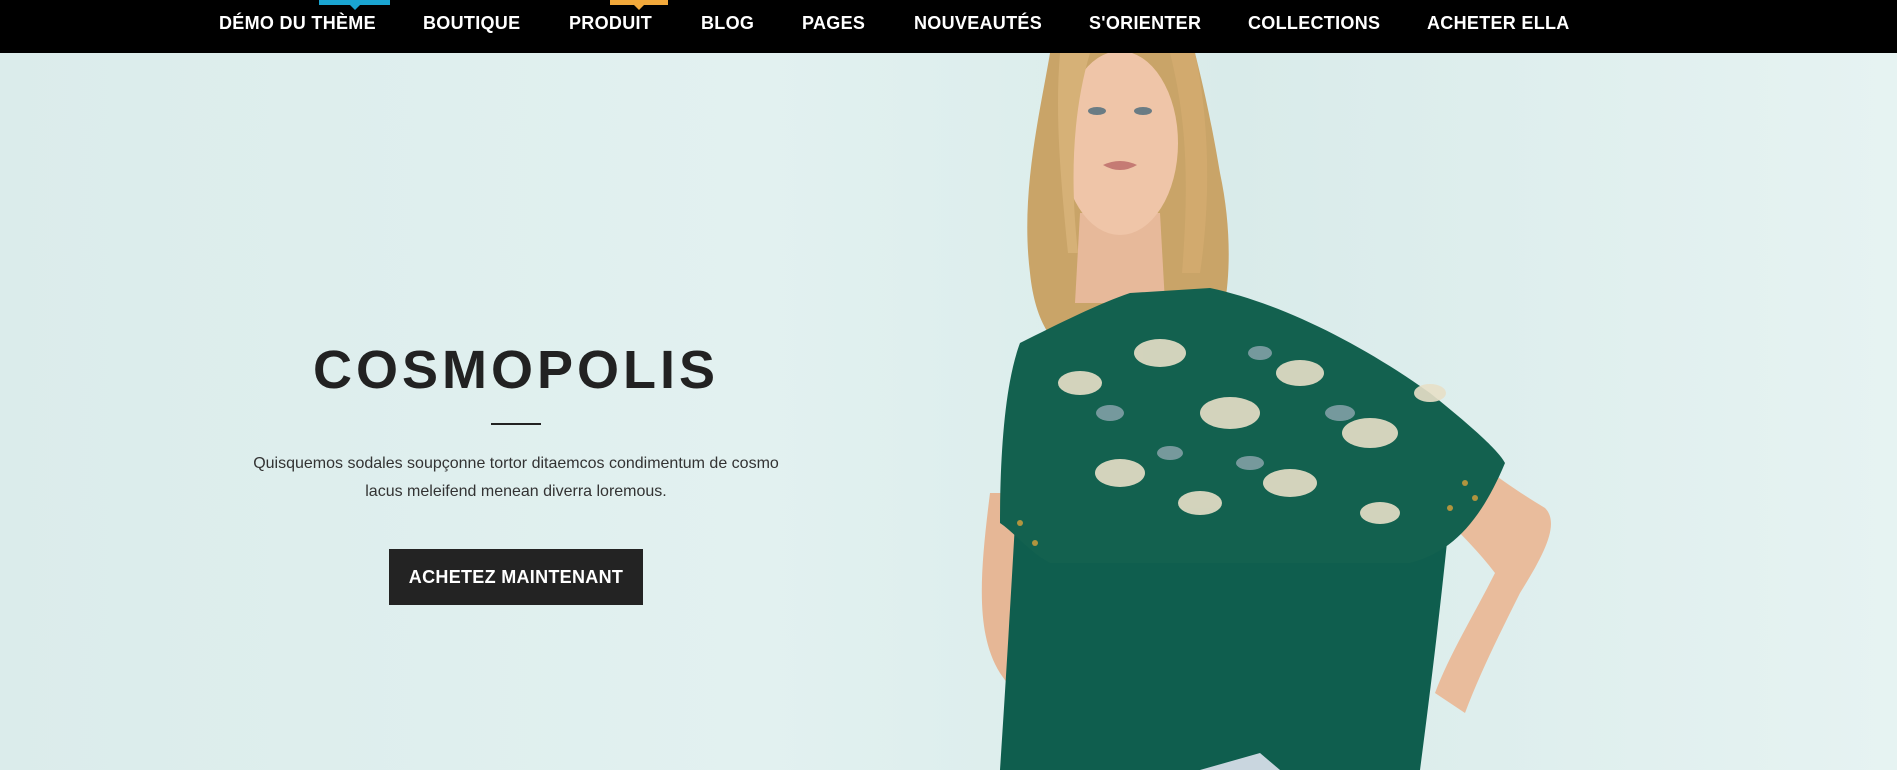 The height and width of the screenshot is (770, 1897). Describe the element at coordinates (516, 370) in the screenshot. I see `hero-title: COSMOPOLIS` at that location.